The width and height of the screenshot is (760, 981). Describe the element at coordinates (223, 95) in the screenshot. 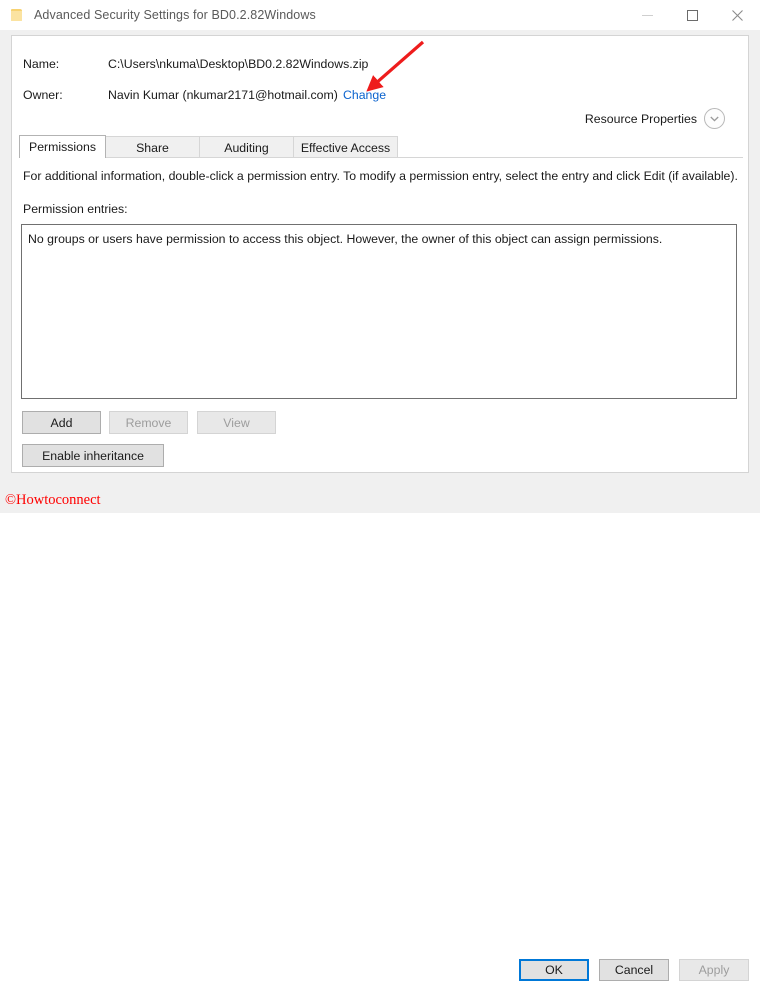

I see `owner-value: Navin Kumar (nkumar2171@hotmail.com)` at that location.